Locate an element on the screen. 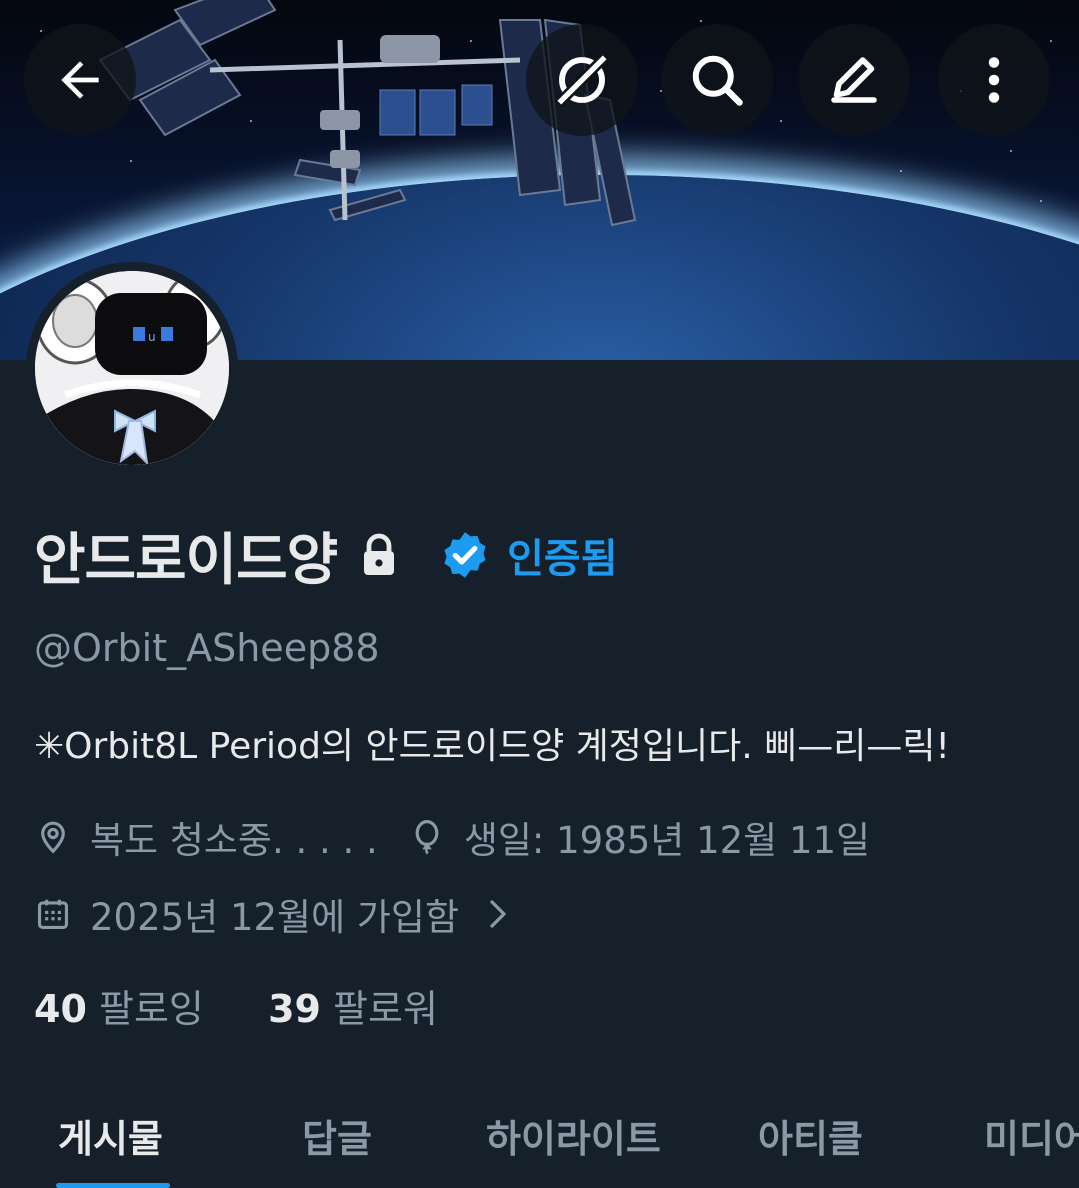  avatar-image: u is located at coordinates (132, 368).